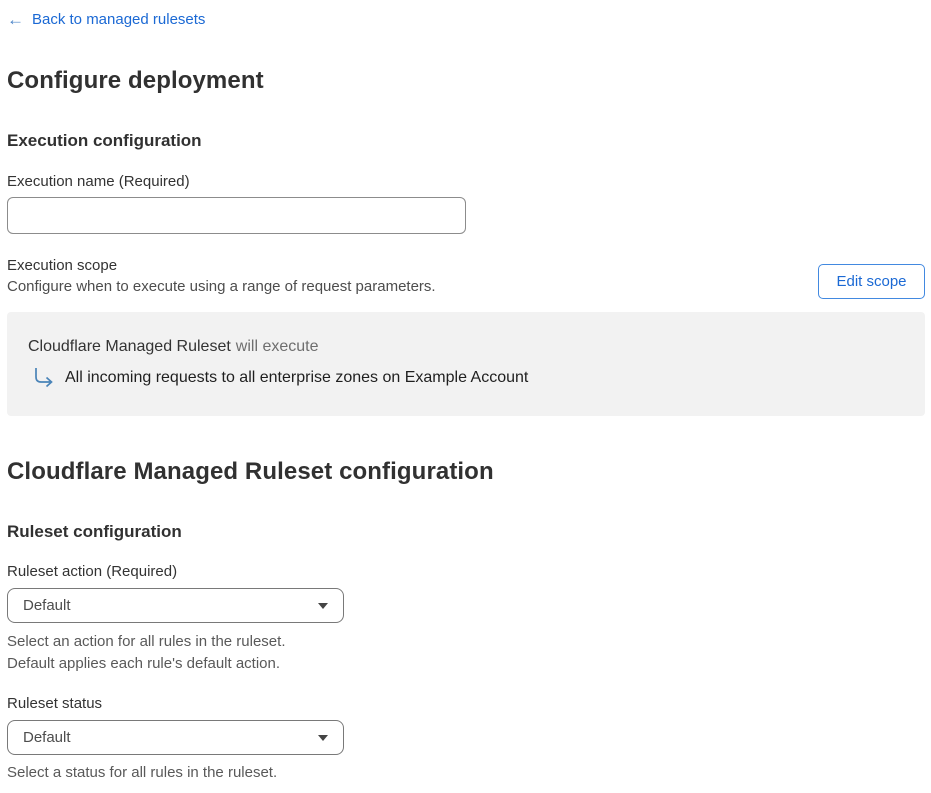 This screenshot has width=931, height=793. What do you see at coordinates (104, 140) in the screenshot?
I see `execution-configuration-heading: Execution configuration` at bounding box center [104, 140].